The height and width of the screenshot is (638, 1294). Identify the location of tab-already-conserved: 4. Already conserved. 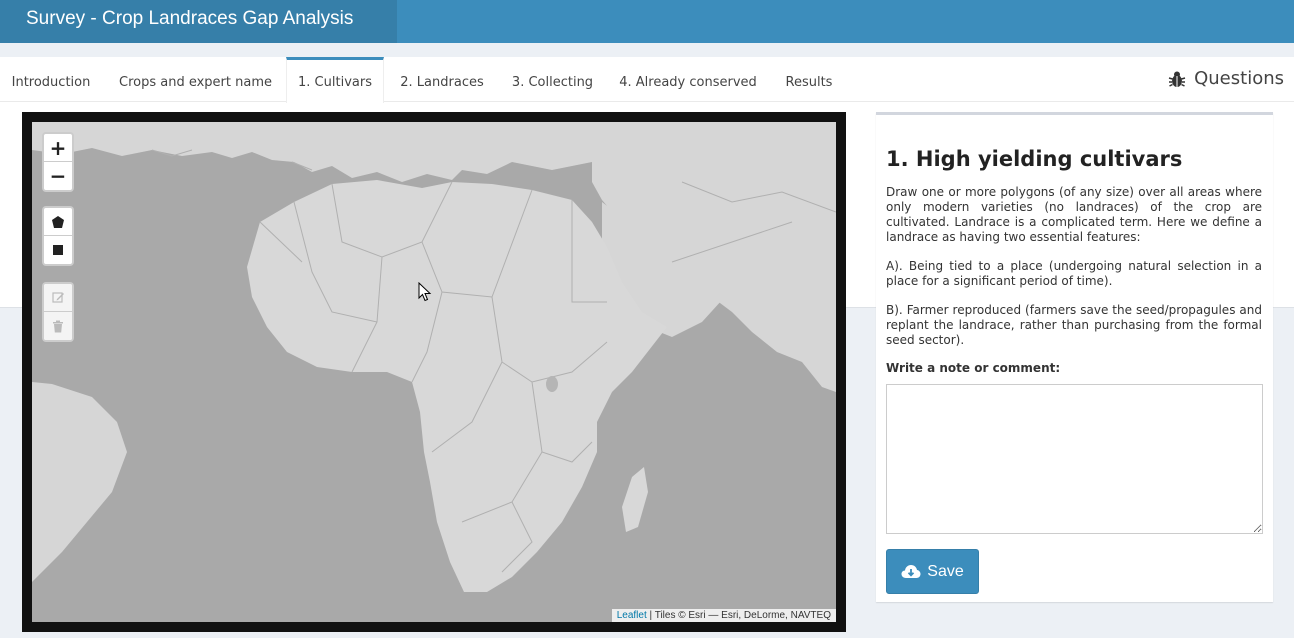
(688, 79).